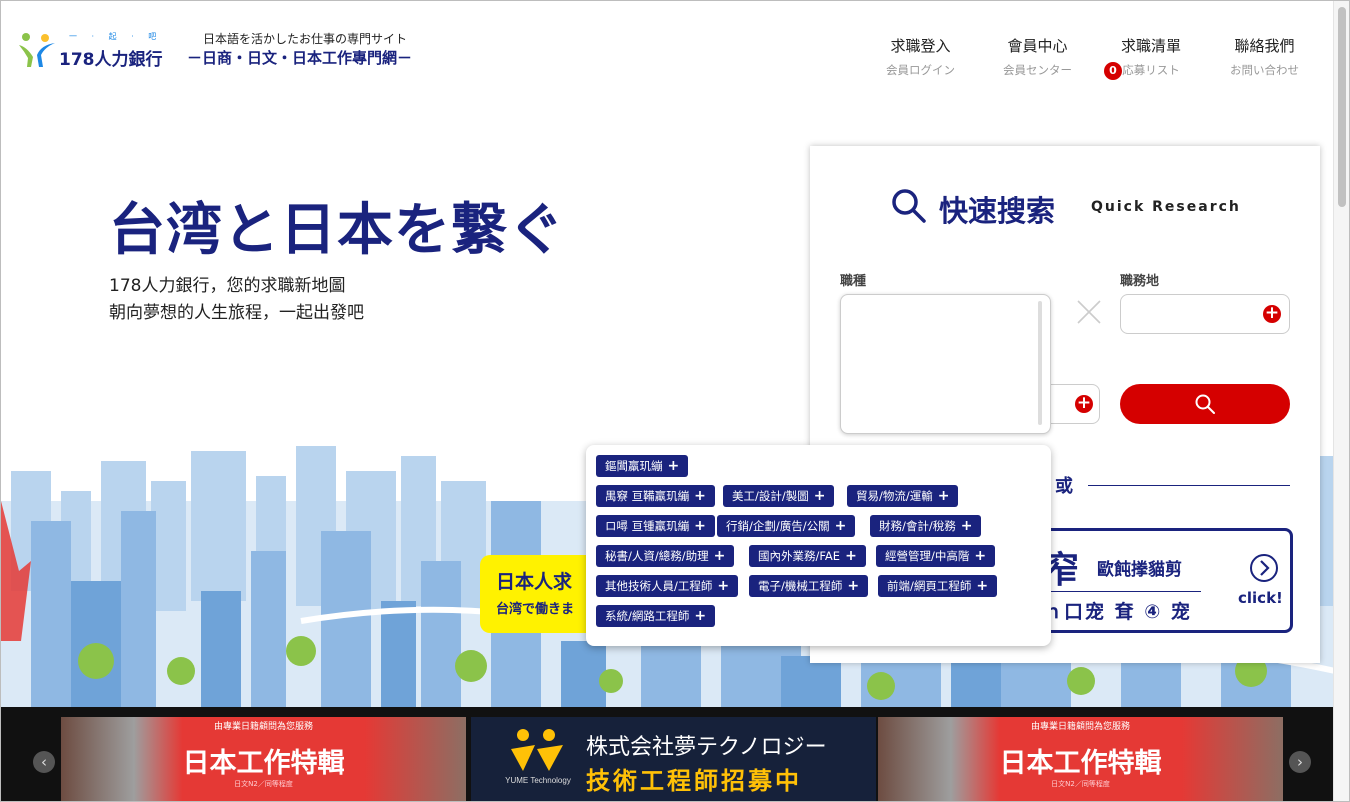  What do you see at coordinates (1342, 107) in the screenshot?
I see `scrollbar-thumb` at bounding box center [1342, 107].